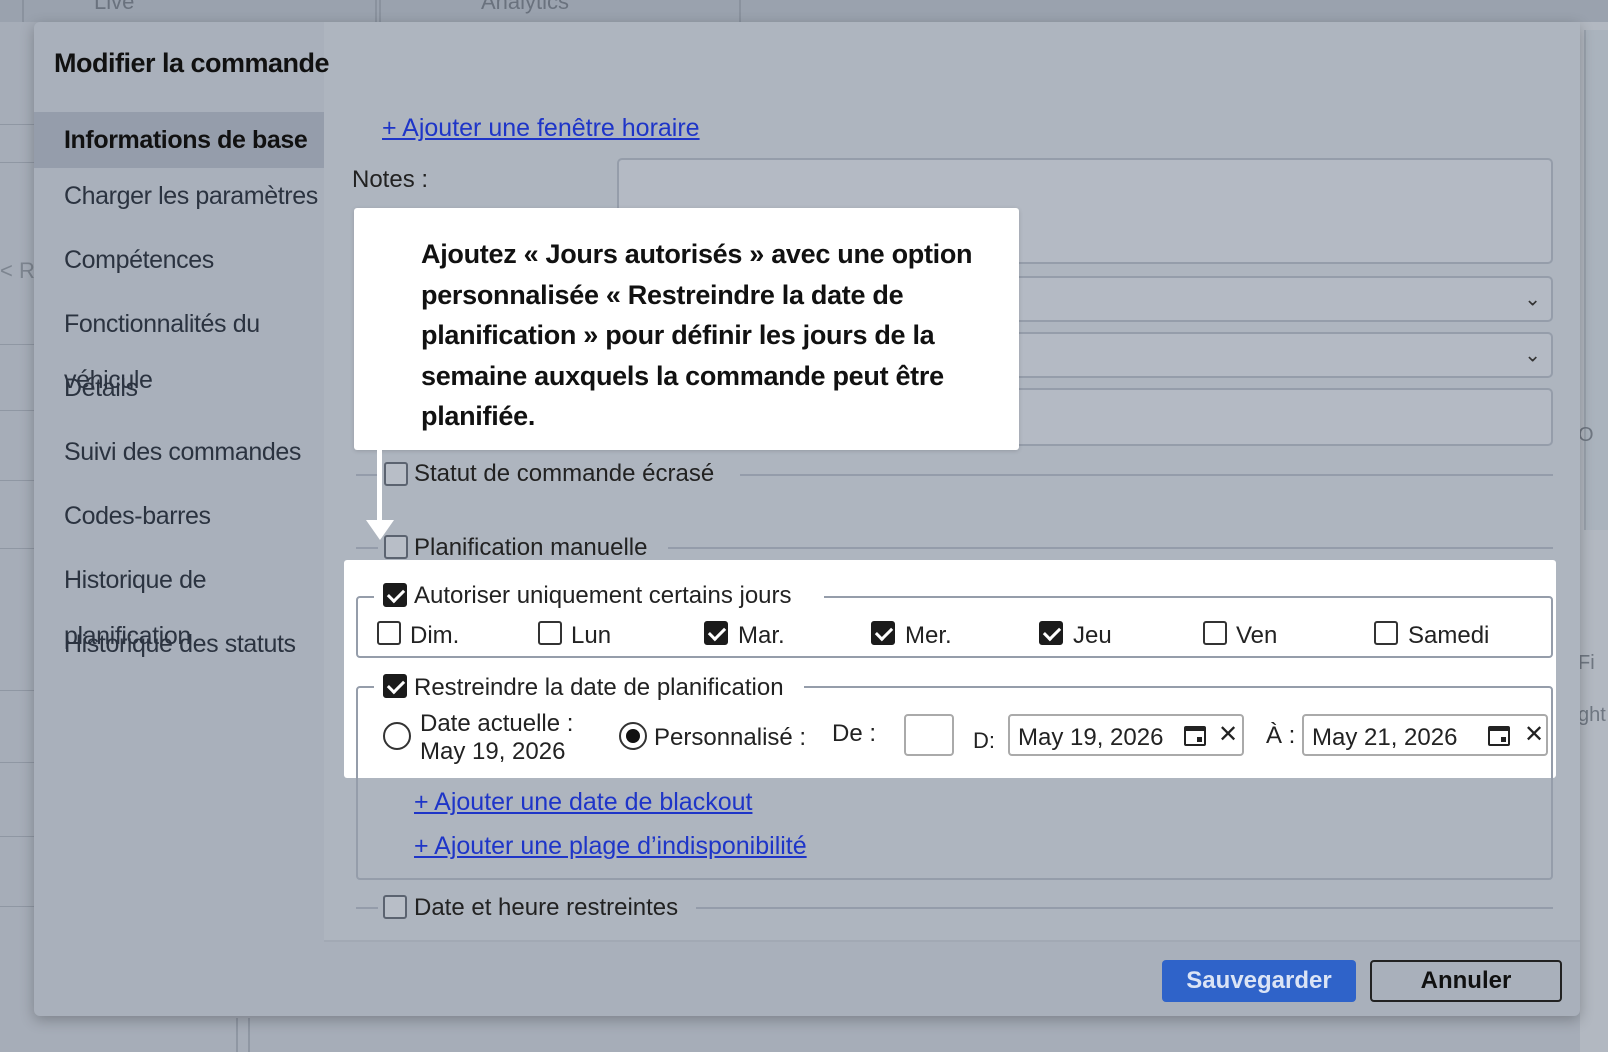  What do you see at coordinates (564, 473) in the screenshot?
I see `status-override-label: Statut de commande écrasé` at bounding box center [564, 473].